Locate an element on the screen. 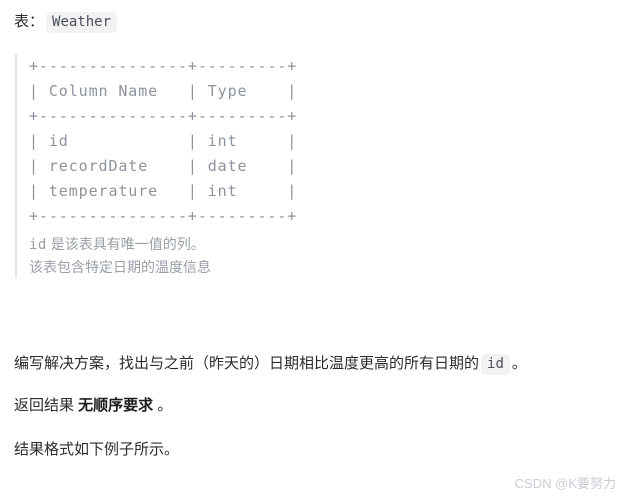 The width and height of the screenshot is (630, 501). table-label-text: 表： is located at coordinates (29, 21).